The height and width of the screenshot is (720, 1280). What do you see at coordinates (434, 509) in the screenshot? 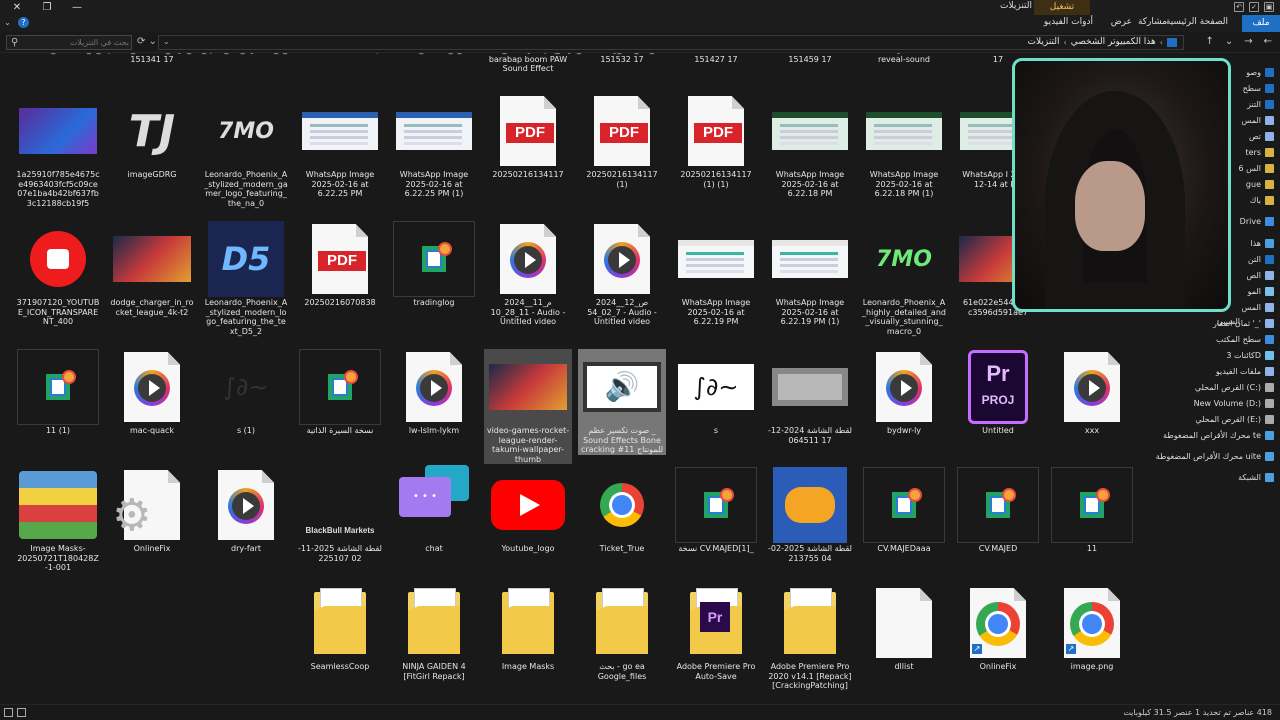
I see `file-item: • • • chat` at bounding box center [434, 509].